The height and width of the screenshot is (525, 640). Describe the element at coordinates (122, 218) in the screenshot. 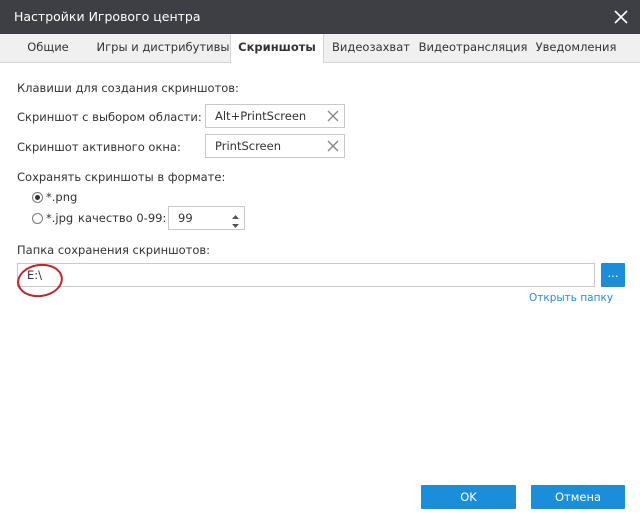

I see `quality-label: качество 0-99:` at that location.